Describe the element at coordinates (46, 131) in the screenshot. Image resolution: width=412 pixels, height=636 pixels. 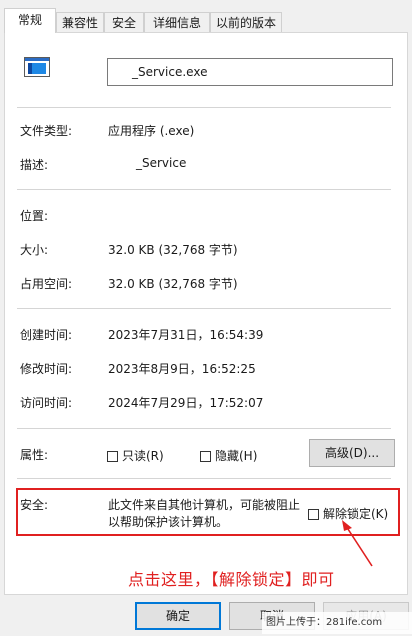
I see `file-type-label: 文件类型:` at that location.